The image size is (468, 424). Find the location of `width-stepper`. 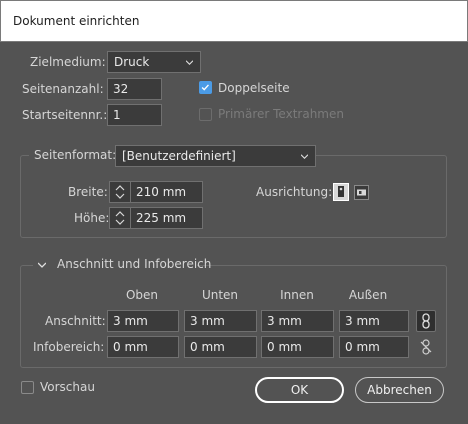

width-stepper is located at coordinates (120, 192).